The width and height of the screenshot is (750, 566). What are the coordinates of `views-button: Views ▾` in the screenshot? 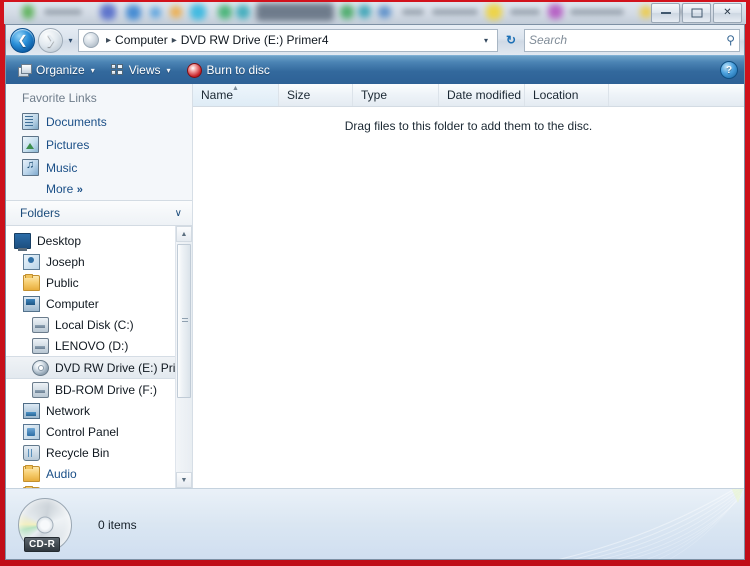 It's located at (141, 70).